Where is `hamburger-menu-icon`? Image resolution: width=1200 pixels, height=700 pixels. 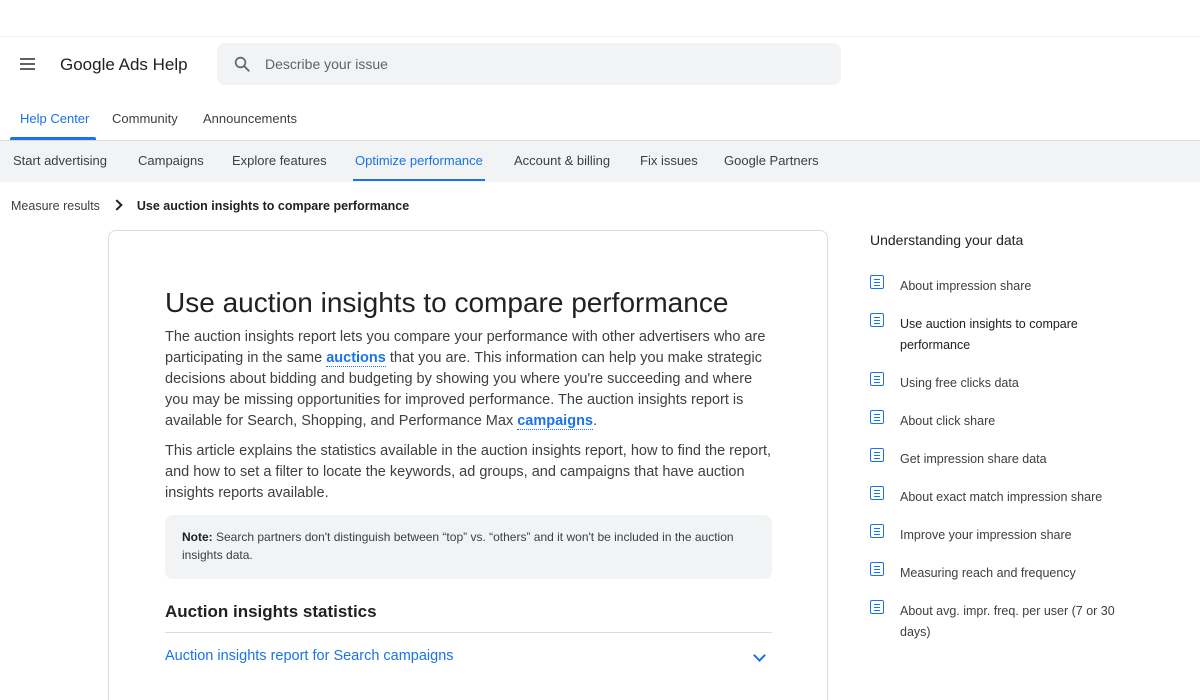
hamburger-menu-icon is located at coordinates (28, 64).